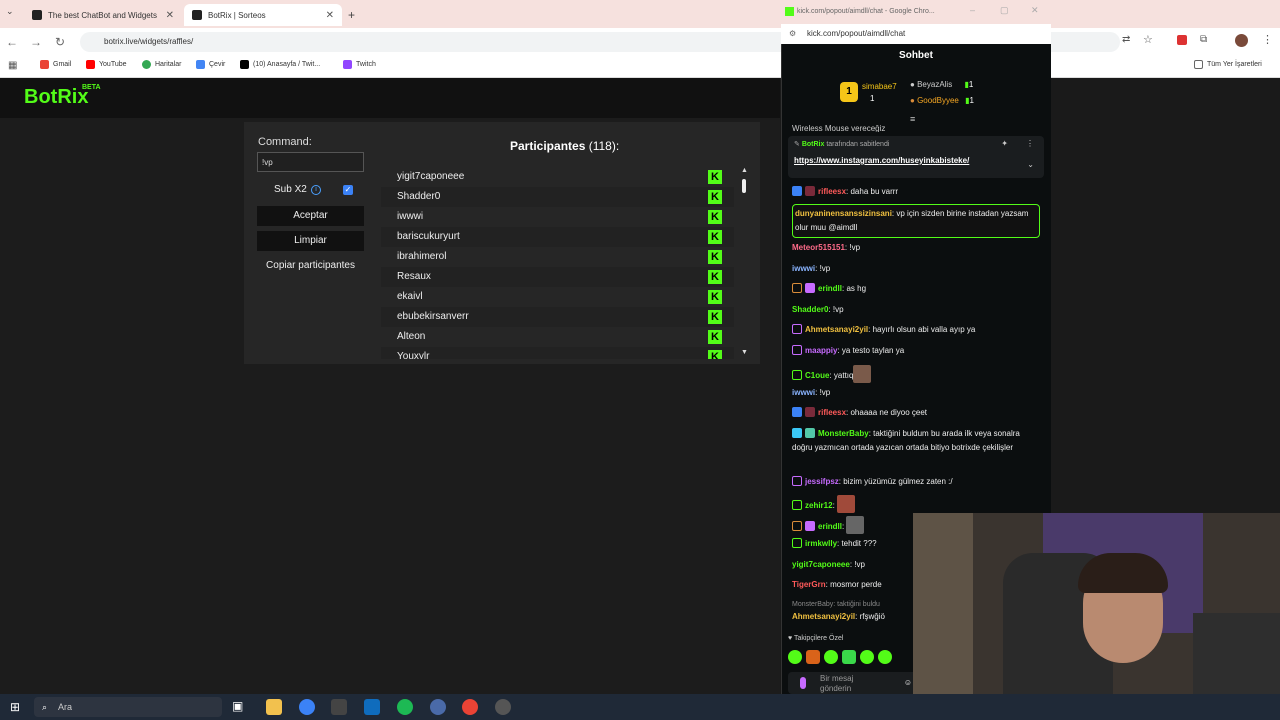  What do you see at coordinates (744, 186) in the screenshot?
I see `scrollbar-thumb` at bounding box center [744, 186].